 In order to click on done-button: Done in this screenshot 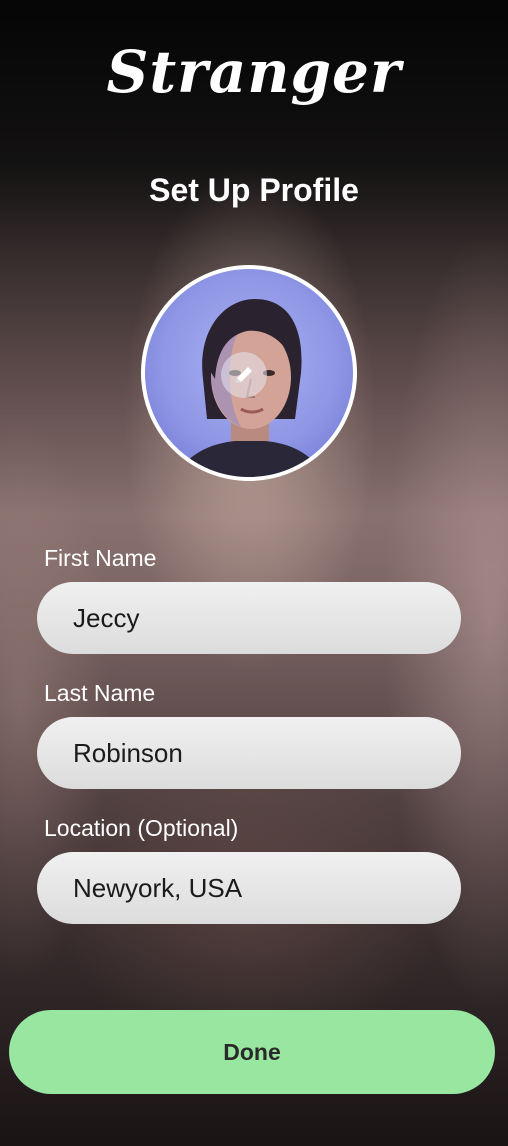, I will do `click(252, 1052)`.